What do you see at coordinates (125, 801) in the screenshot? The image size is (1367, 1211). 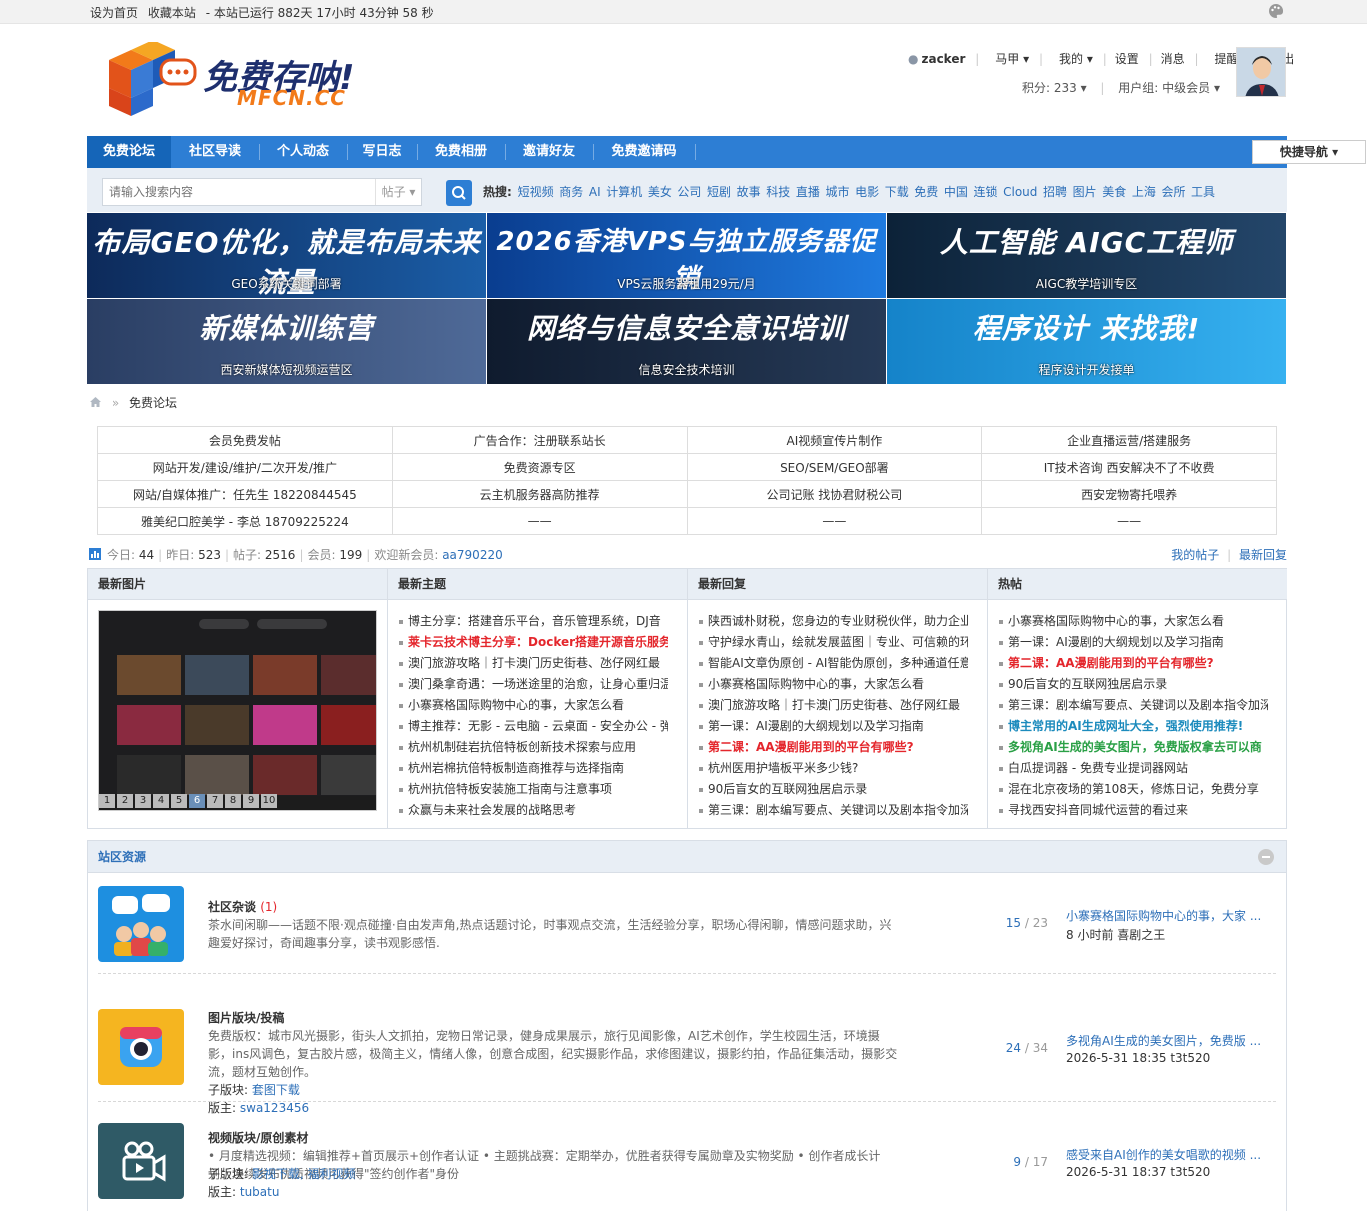 I see `slider-page-button: 2` at bounding box center [125, 801].